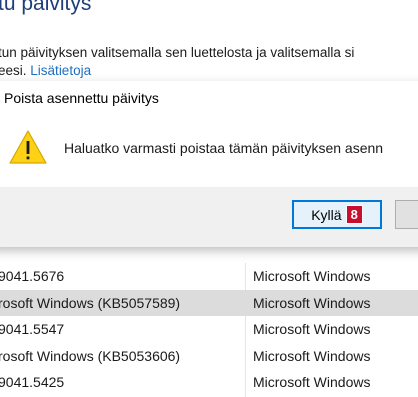 This screenshot has width=418, height=397. I want to click on yes-button-label: Kyllä, so click(326, 214).